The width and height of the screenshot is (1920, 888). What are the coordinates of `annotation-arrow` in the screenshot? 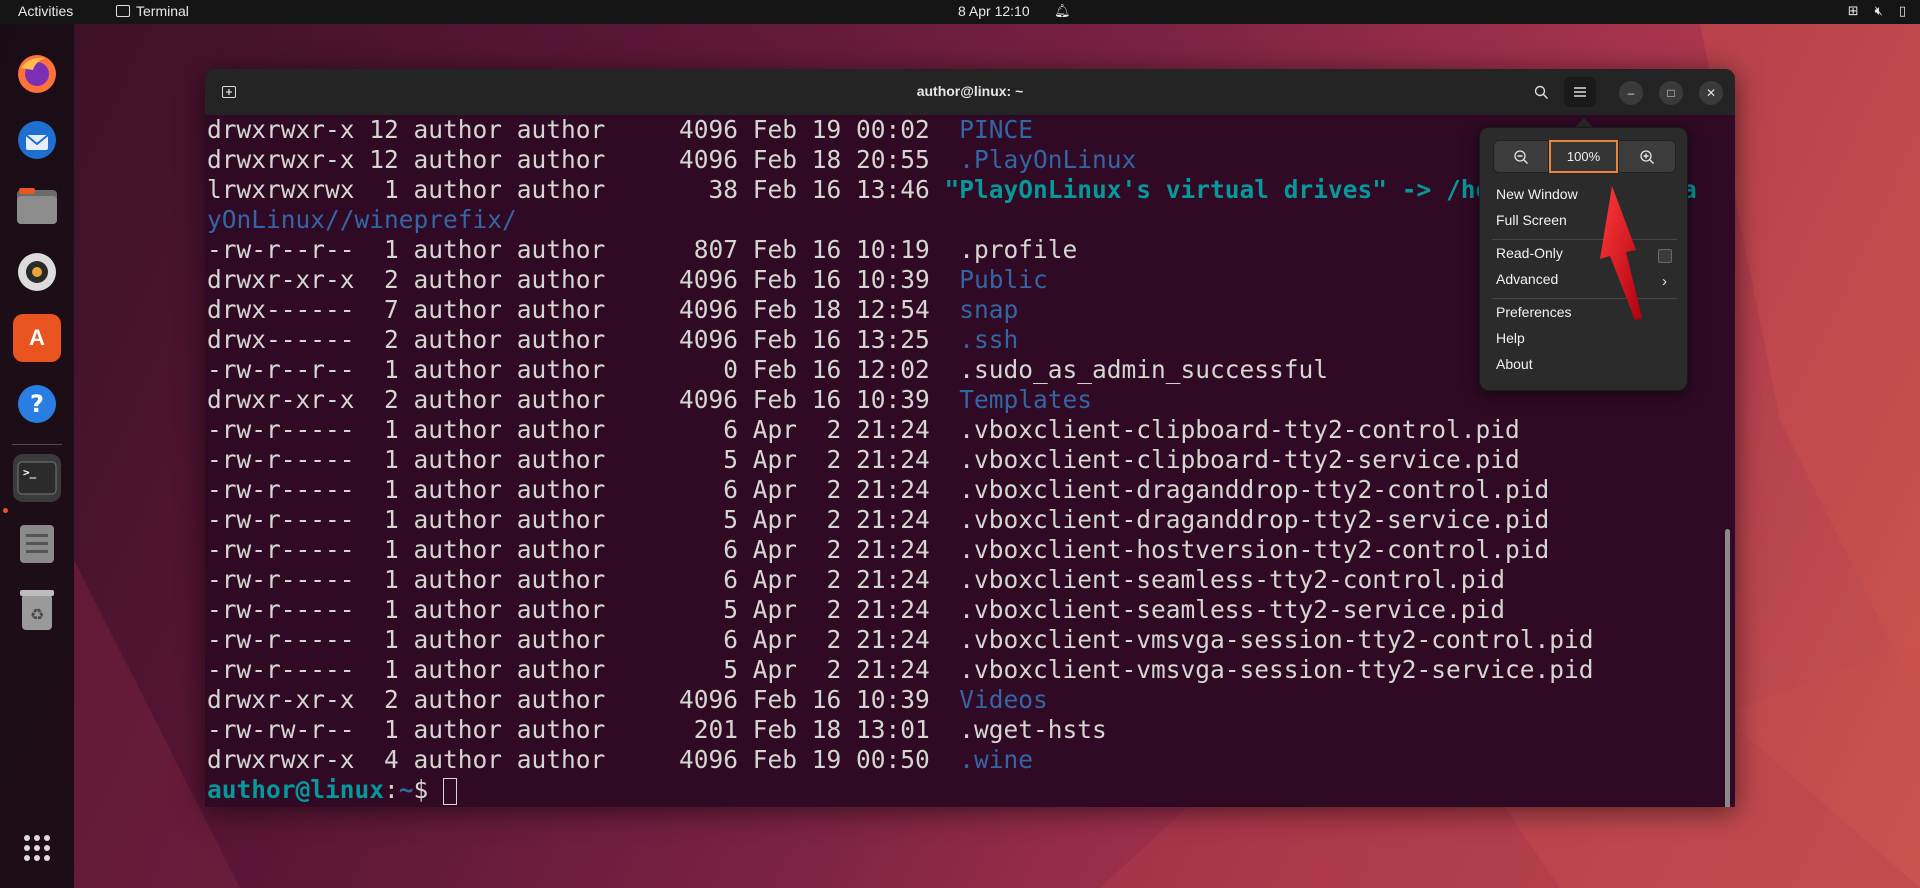 It's located at (1621, 253).